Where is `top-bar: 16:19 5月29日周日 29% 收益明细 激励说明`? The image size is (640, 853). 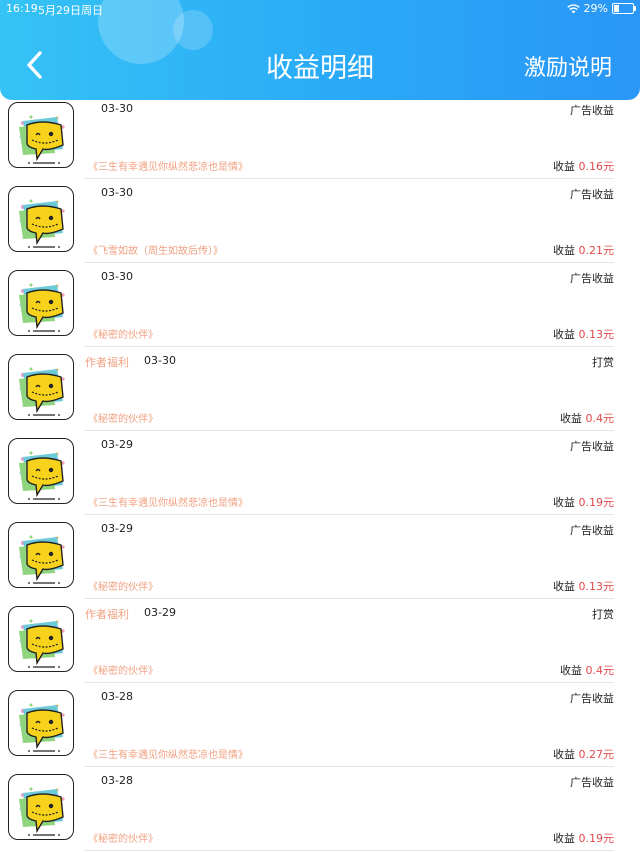
top-bar: 16:19 5月29日周日 29% 收益明细 激励说明 is located at coordinates (320, 50).